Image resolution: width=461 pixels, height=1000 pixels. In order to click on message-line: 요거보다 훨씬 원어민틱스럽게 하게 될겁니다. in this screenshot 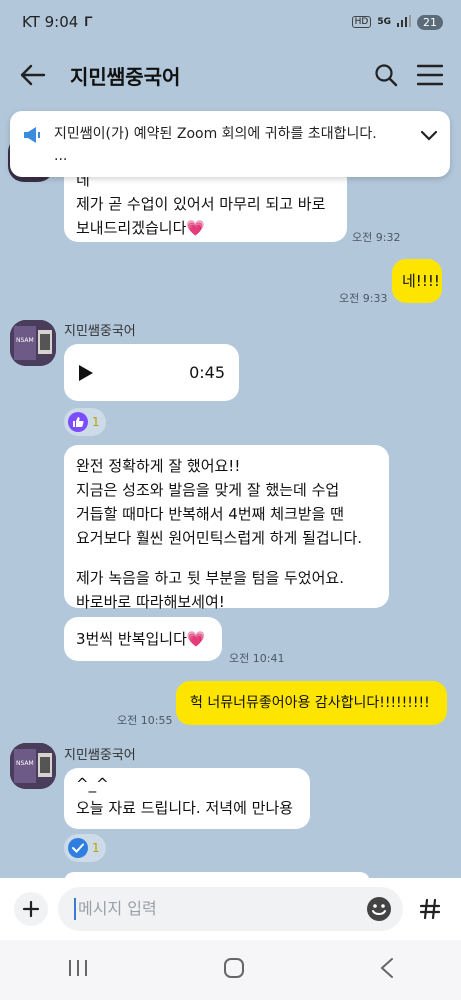, I will do `click(219, 538)`.